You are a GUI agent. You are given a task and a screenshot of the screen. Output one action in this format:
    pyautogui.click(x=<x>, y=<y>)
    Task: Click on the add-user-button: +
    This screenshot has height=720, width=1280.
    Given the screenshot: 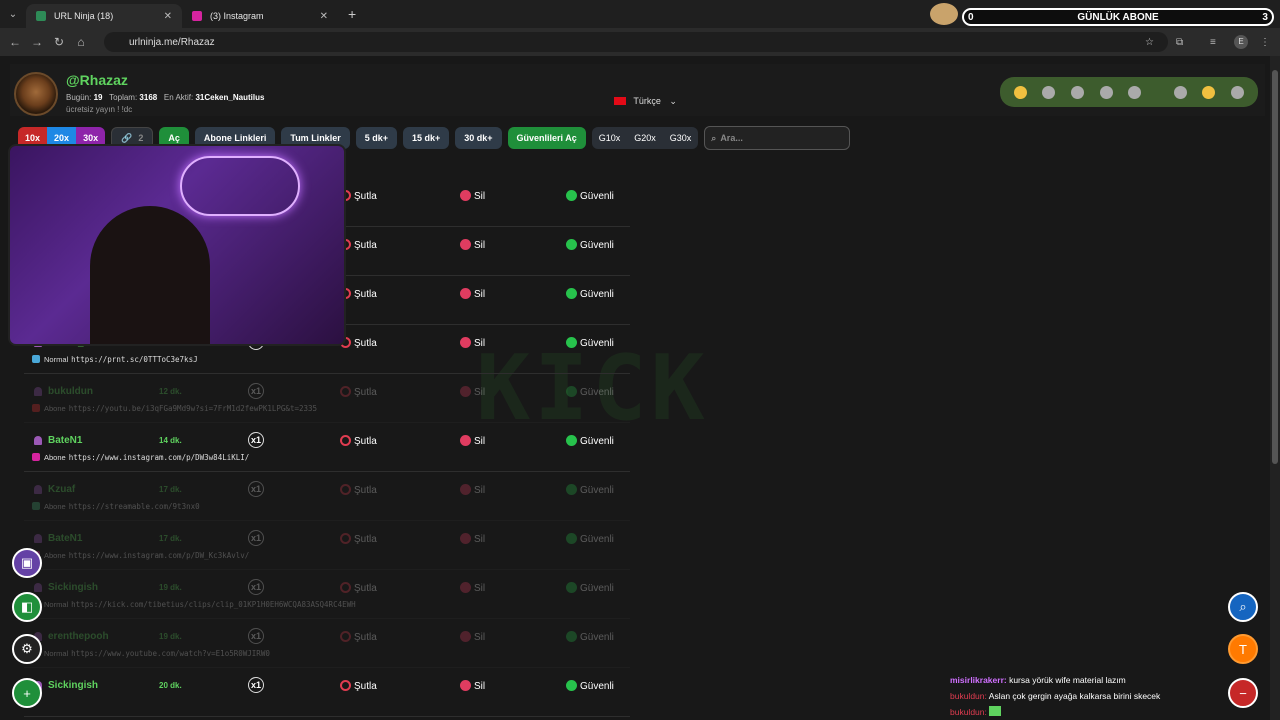 What is the action you would take?
    pyautogui.click(x=27, y=693)
    